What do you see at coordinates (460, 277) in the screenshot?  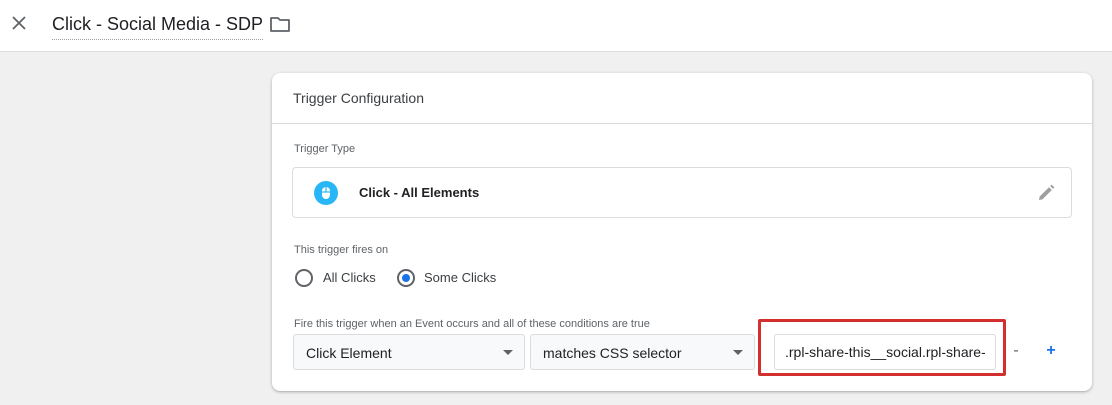 I see `radio-some-clicks-label: Some Clicks` at bounding box center [460, 277].